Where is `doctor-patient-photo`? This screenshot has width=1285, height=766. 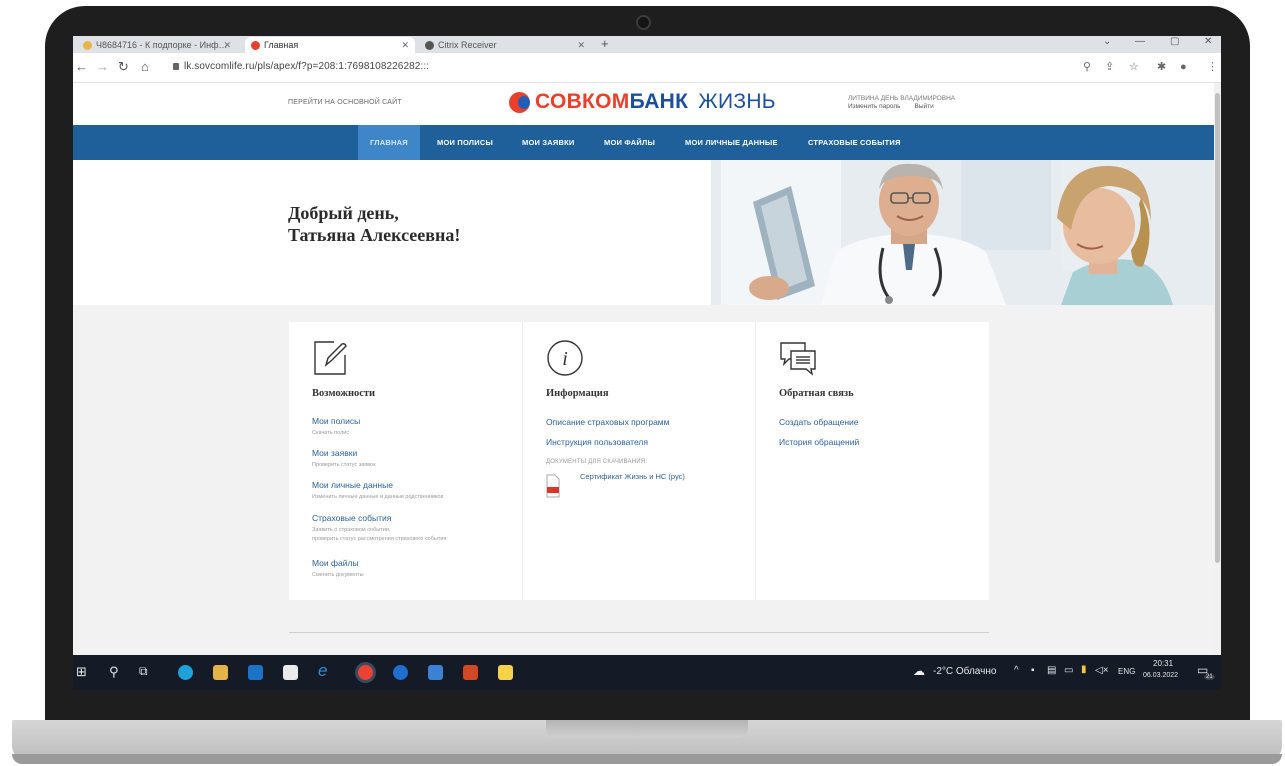 doctor-patient-photo is located at coordinates (962, 232).